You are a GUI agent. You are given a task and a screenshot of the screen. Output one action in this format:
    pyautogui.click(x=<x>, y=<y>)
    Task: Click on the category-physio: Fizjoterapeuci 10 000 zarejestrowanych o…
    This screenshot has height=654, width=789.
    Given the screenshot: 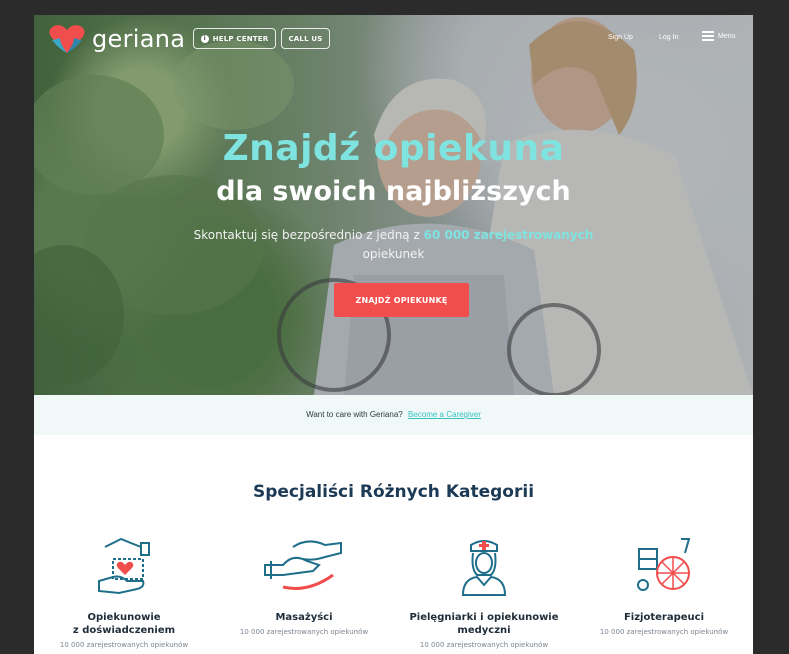 What is the action you would take?
    pyautogui.click(x=663, y=585)
    